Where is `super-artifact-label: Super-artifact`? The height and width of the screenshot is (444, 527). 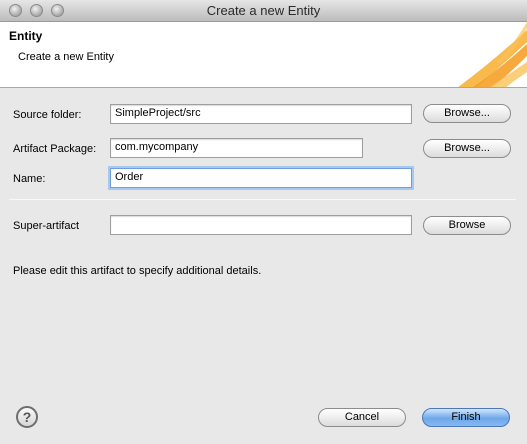
super-artifact-label: Super-artifact is located at coordinates (46, 226).